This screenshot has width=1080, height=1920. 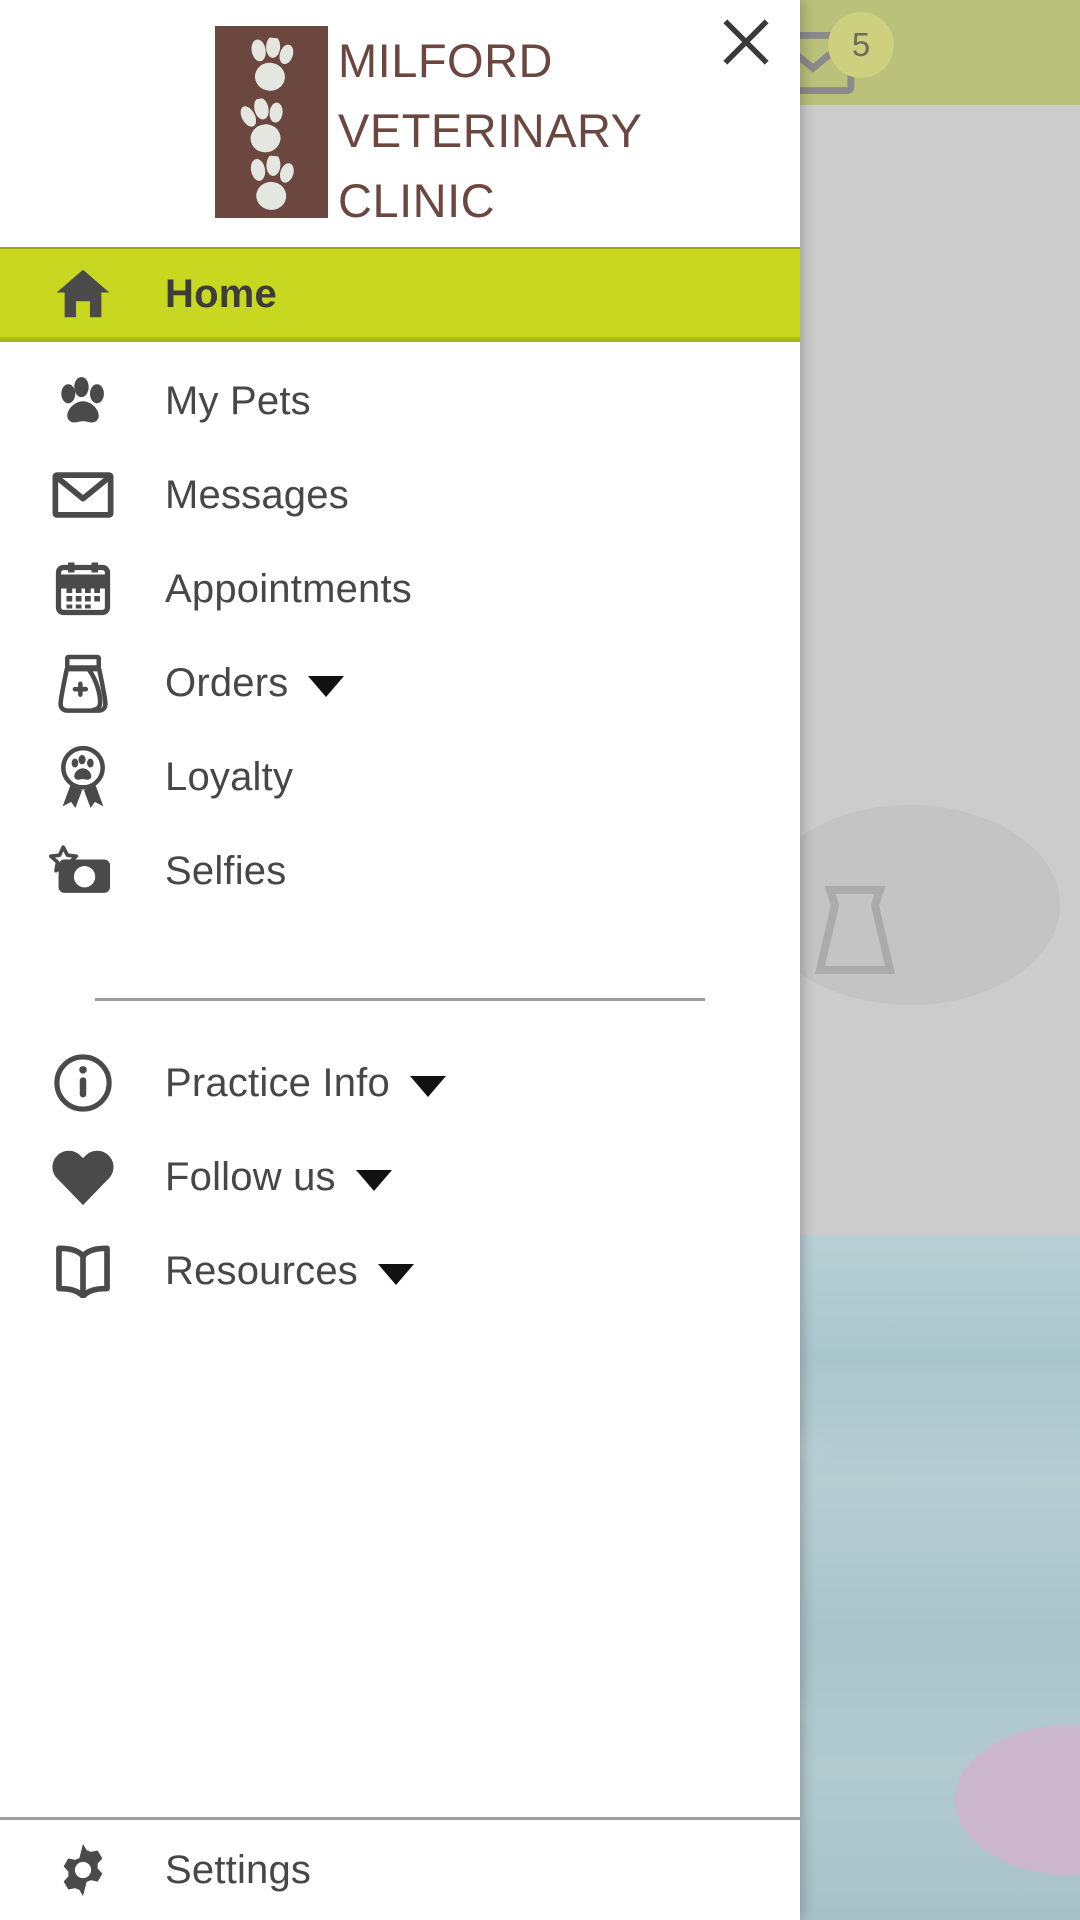 What do you see at coordinates (227, 682) in the screenshot?
I see `nav-label-orders: Orders` at bounding box center [227, 682].